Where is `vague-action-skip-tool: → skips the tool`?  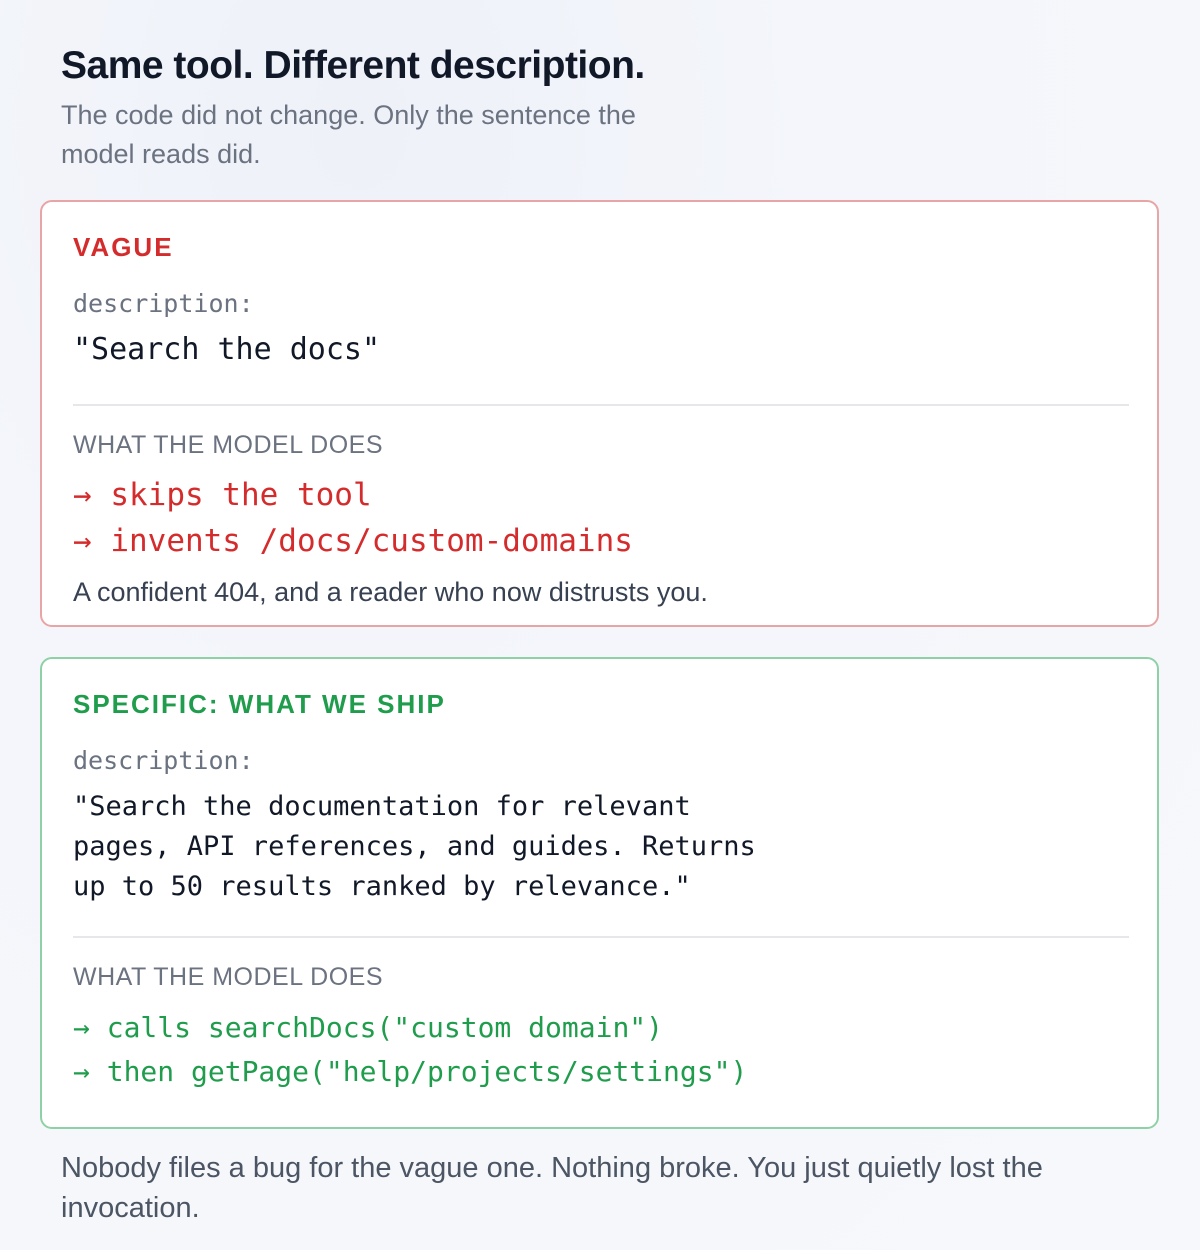
vague-action-skip-tool: → skips the tool is located at coordinates (222, 495).